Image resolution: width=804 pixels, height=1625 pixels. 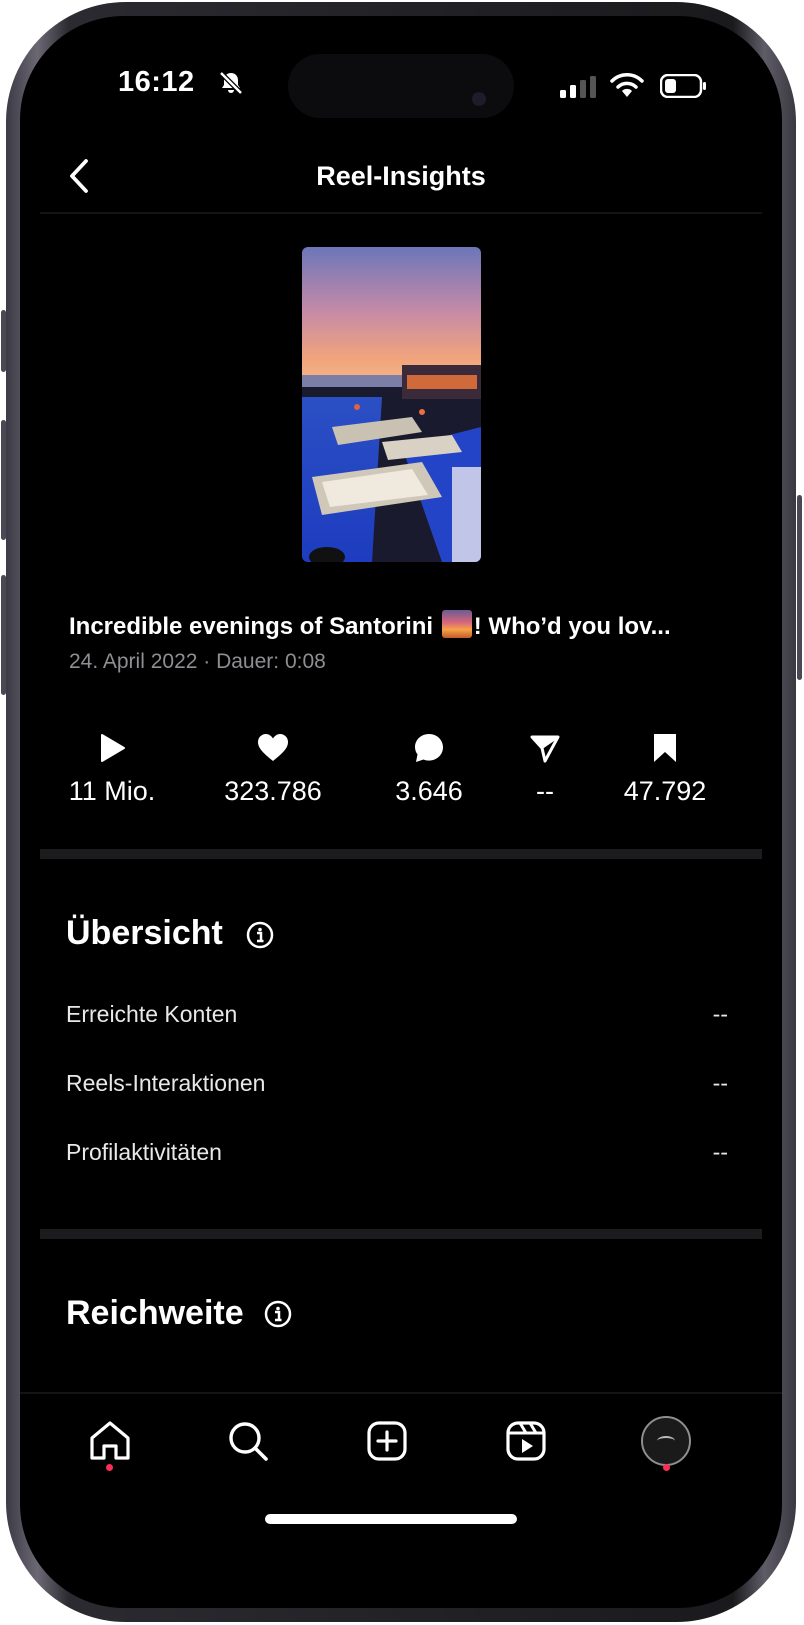 What do you see at coordinates (545, 749) in the screenshot?
I see `share-icon` at bounding box center [545, 749].